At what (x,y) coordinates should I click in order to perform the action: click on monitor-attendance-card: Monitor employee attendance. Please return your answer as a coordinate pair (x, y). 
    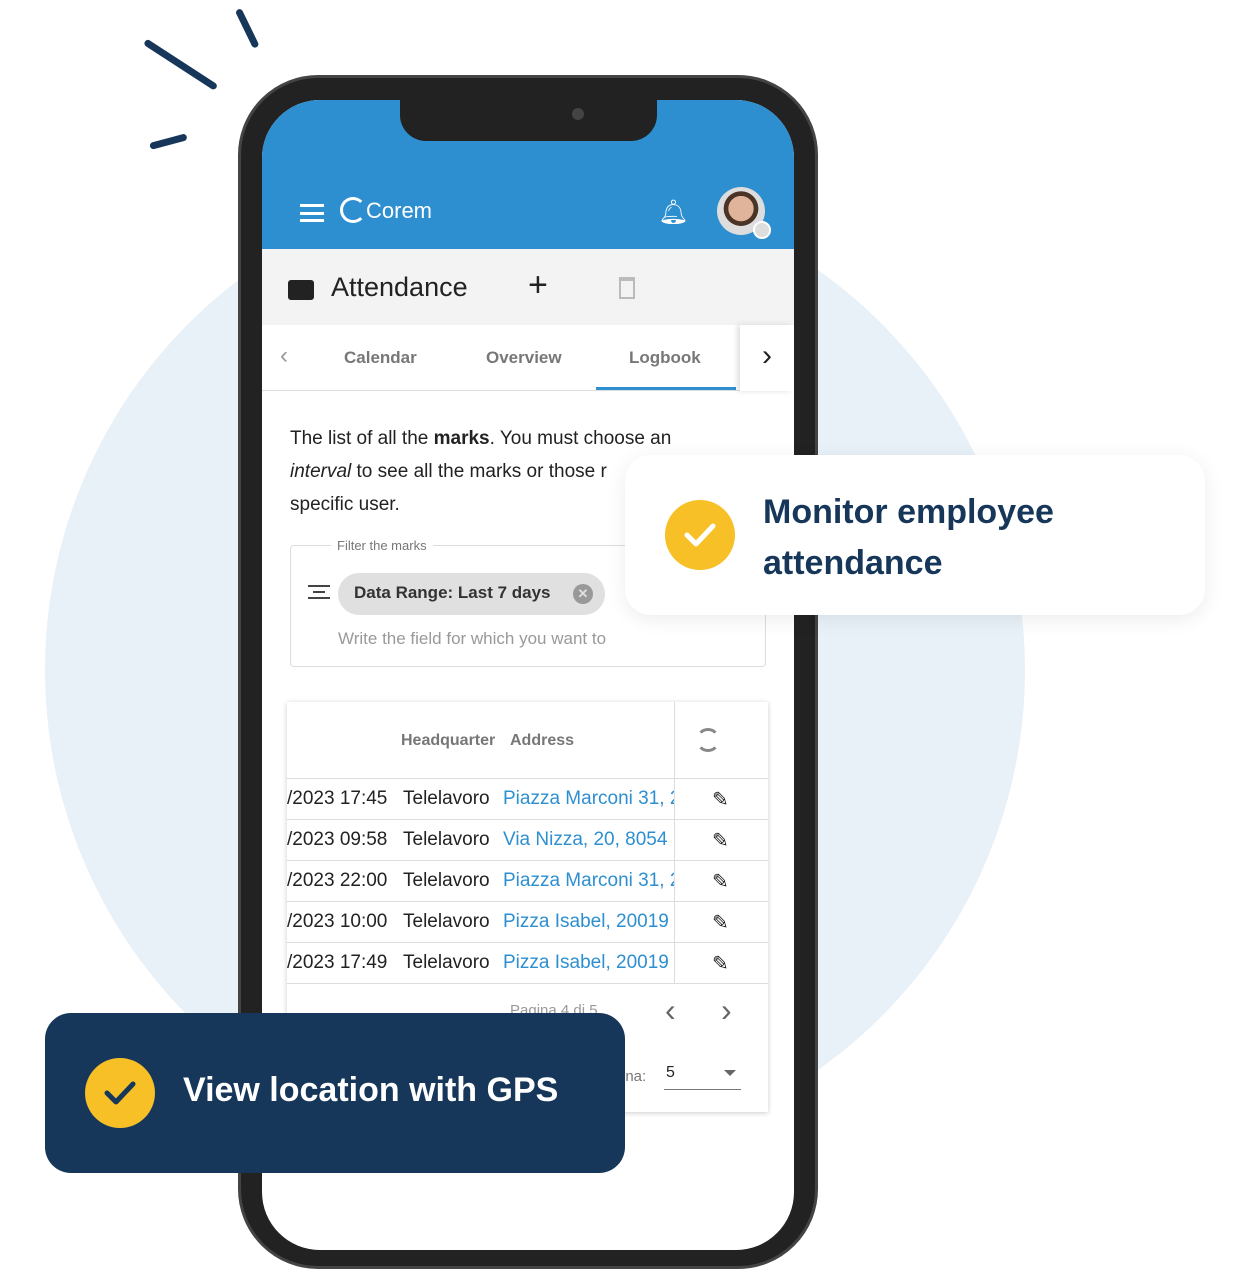
    Looking at the image, I should click on (915, 535).